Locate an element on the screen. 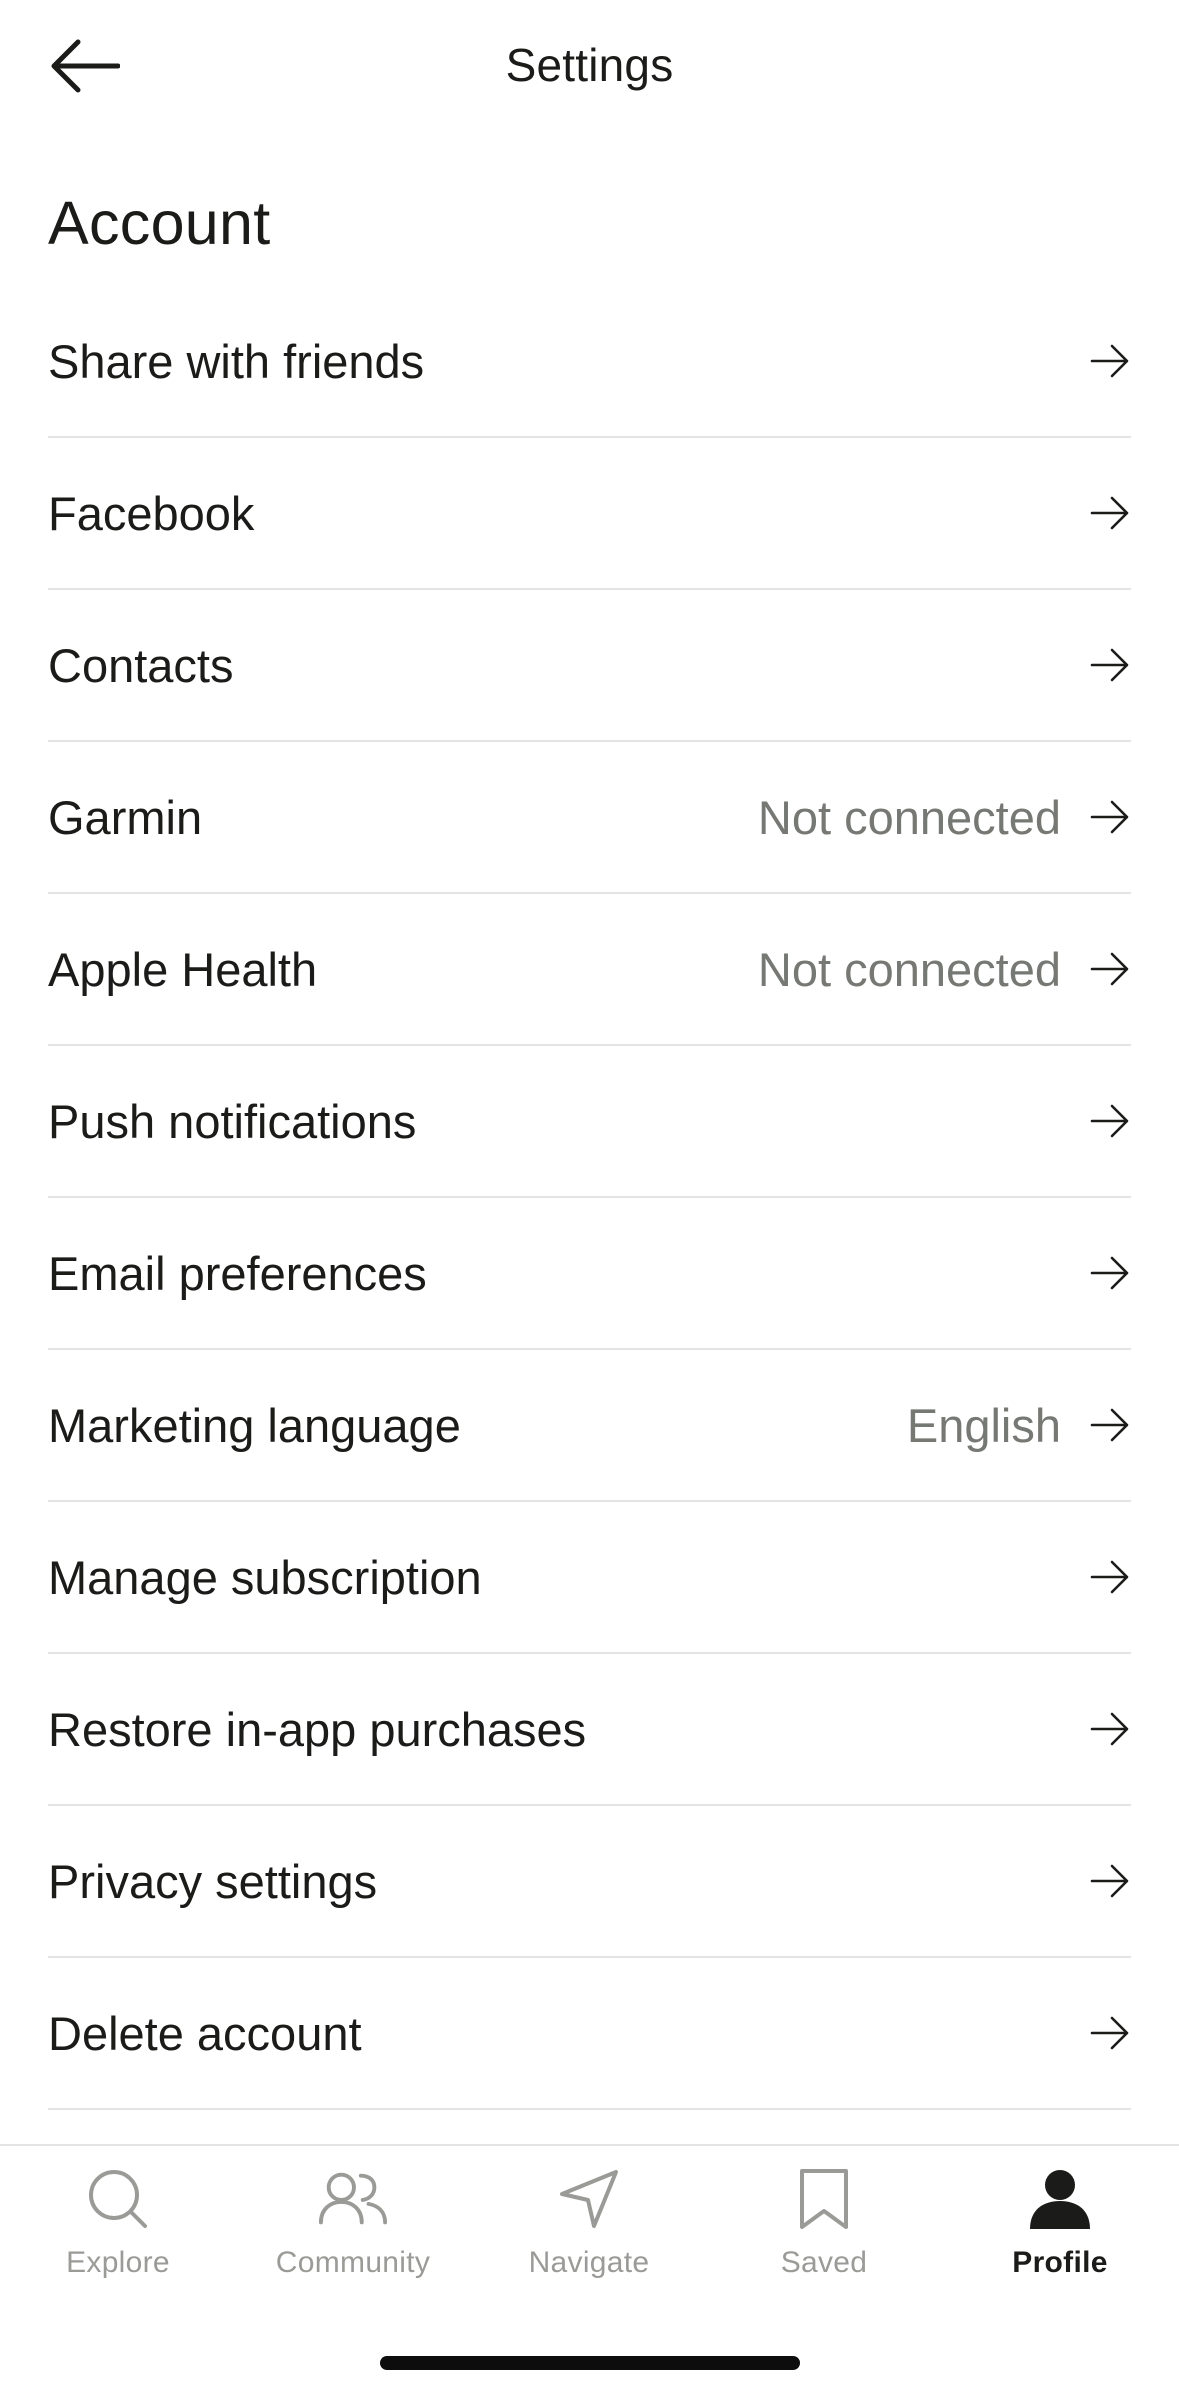 The width and height of the screenshot is (1179, 2396). top-bar: Settings is located at coordinates (589, 68).